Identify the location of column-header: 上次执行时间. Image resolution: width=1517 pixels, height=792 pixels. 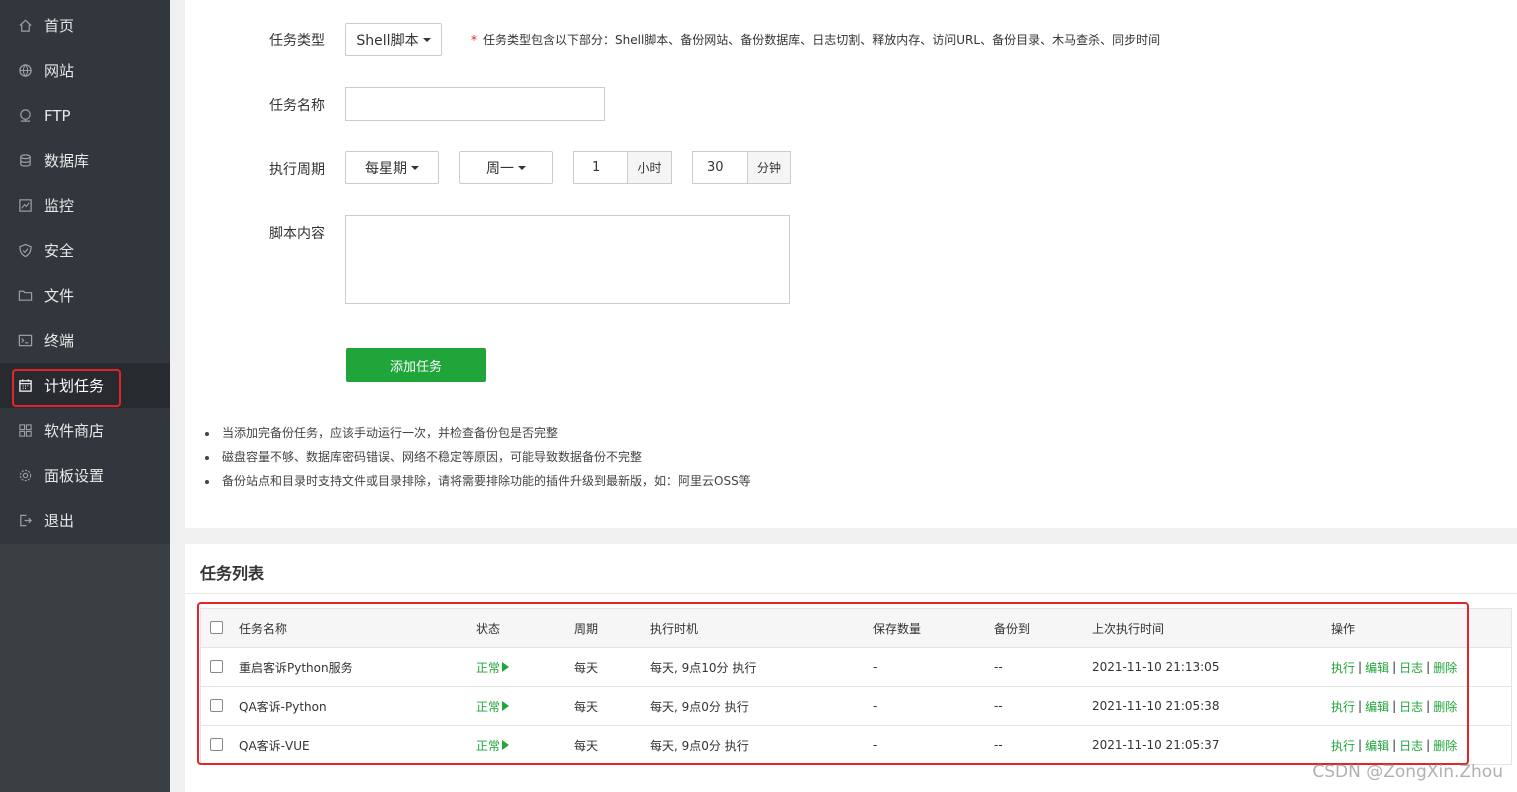
(1128, 628).